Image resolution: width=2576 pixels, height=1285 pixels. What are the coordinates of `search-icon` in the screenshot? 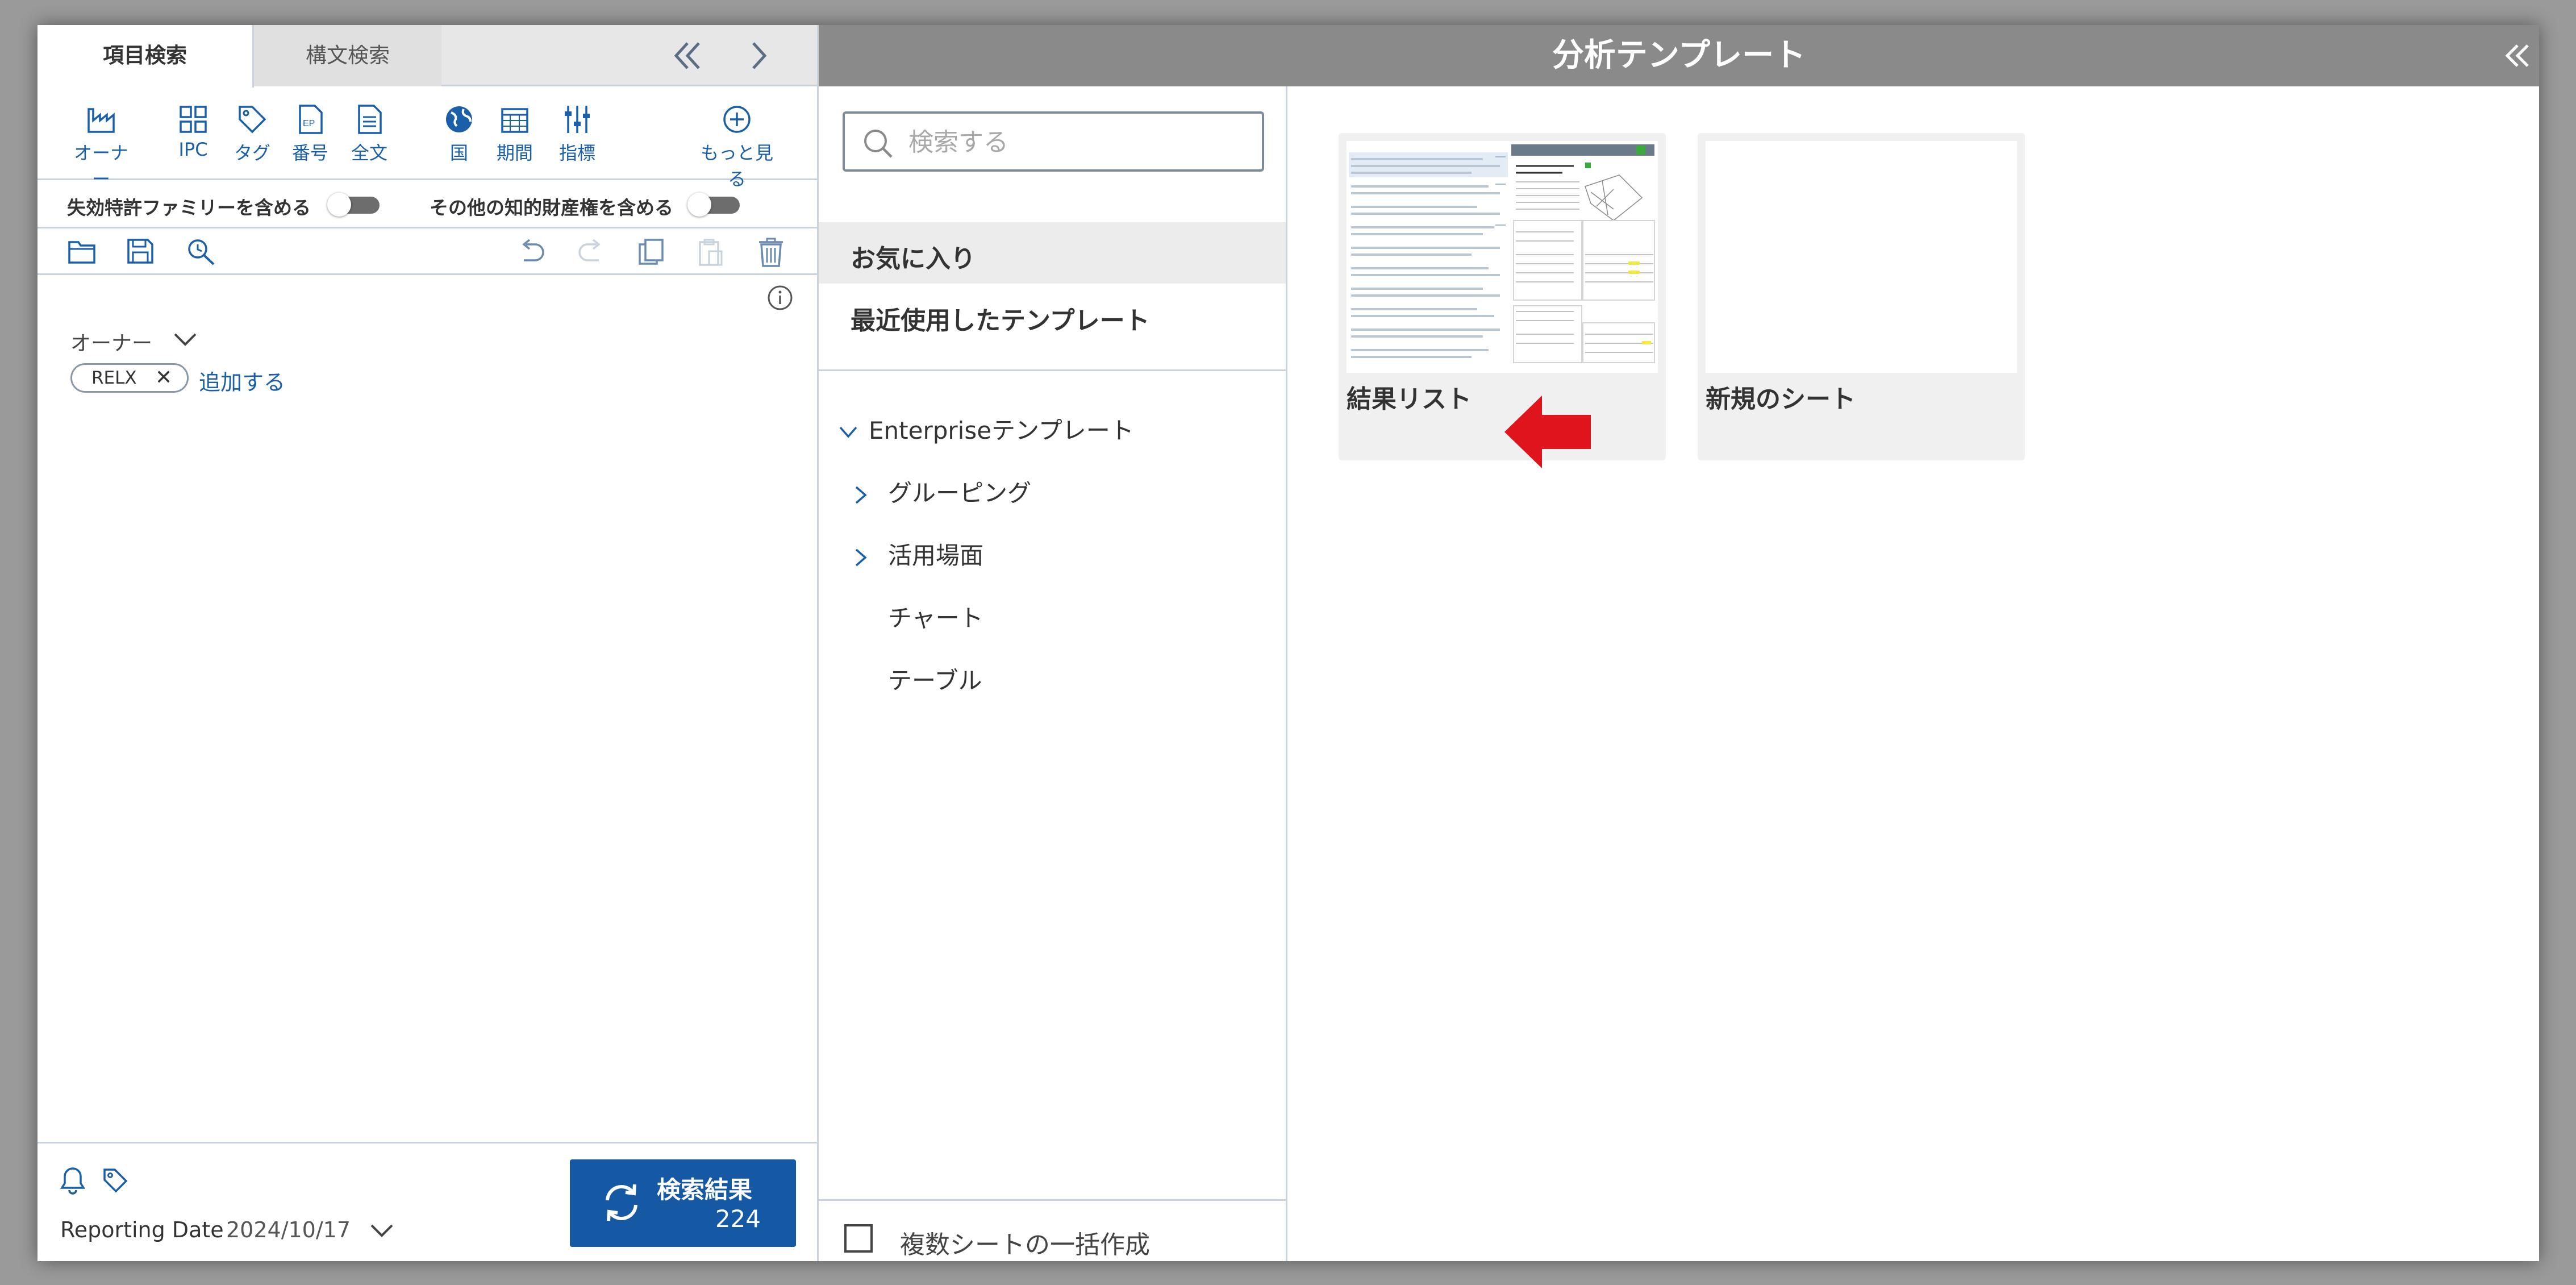 It's located at (878, 144).